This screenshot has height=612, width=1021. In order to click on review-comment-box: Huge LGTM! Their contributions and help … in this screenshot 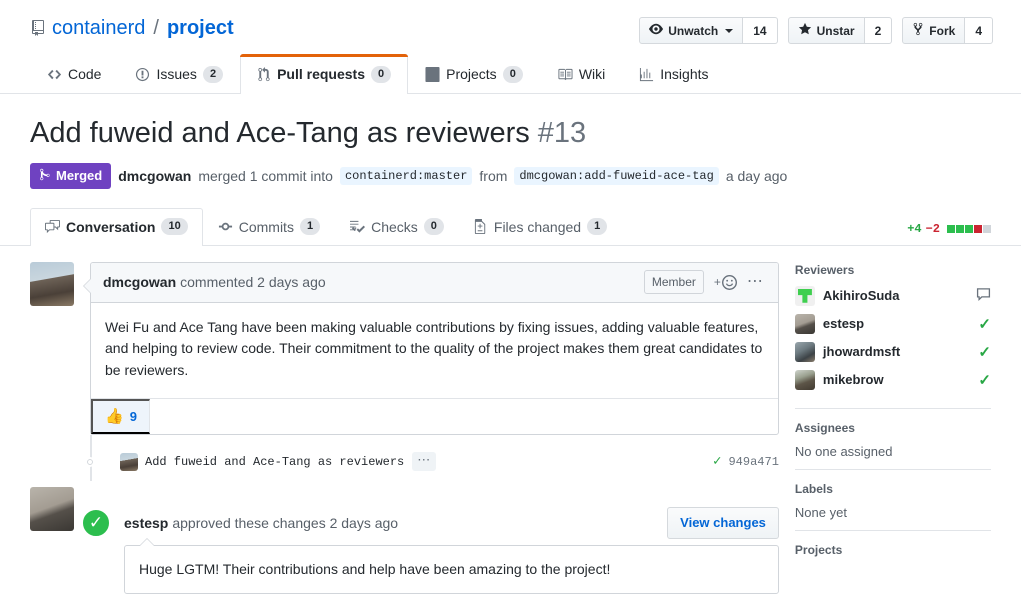, I will do `click(451, 565)`.